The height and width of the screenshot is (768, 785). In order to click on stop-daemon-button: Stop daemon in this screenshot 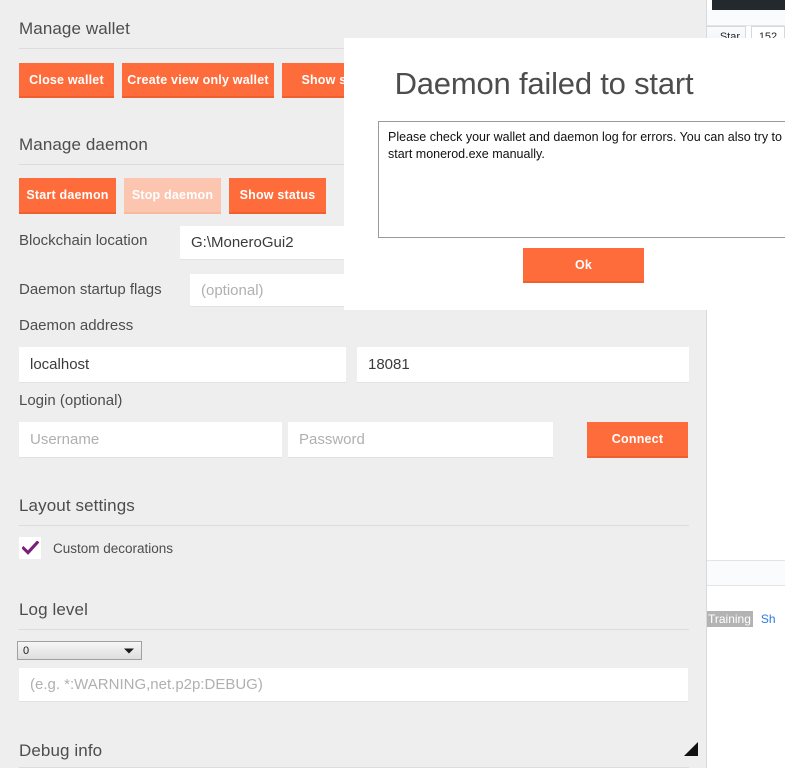, I will do `click(172, 196)`.